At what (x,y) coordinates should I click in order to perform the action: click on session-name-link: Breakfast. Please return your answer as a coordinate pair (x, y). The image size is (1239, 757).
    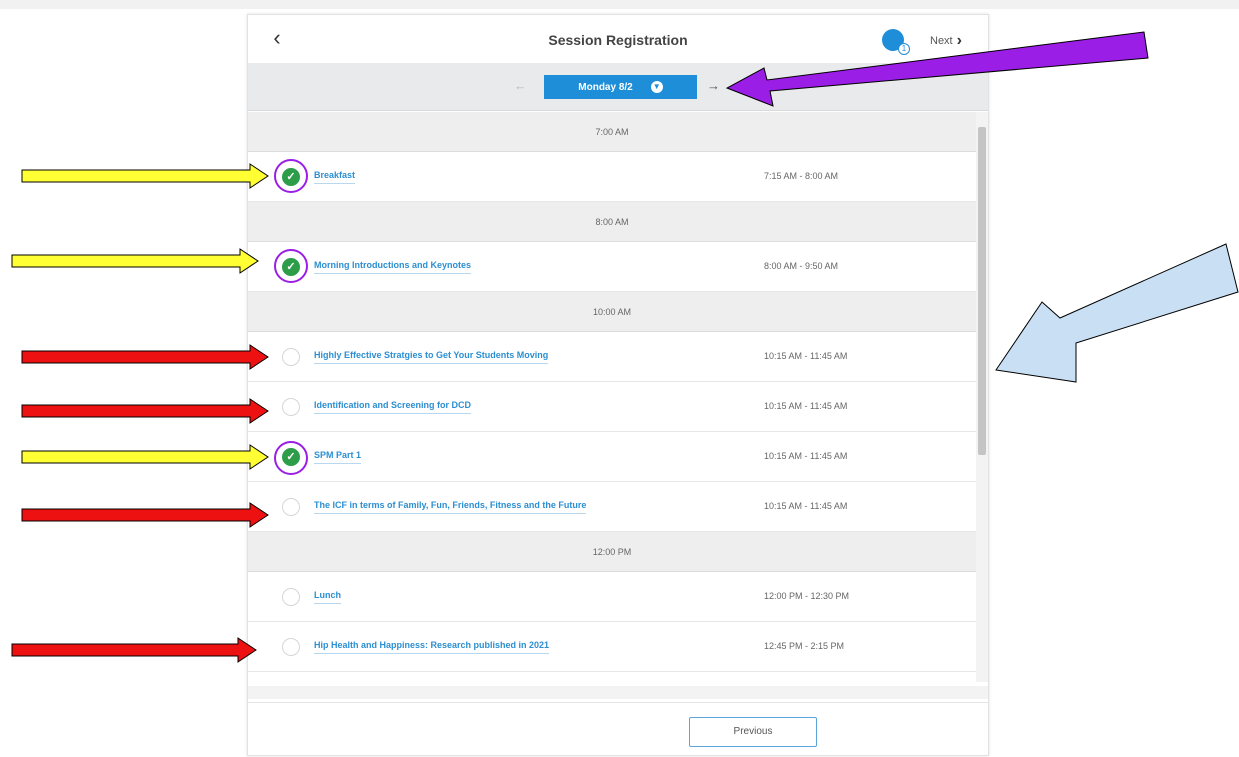
    Looking at the image, I should click on (335, 177).